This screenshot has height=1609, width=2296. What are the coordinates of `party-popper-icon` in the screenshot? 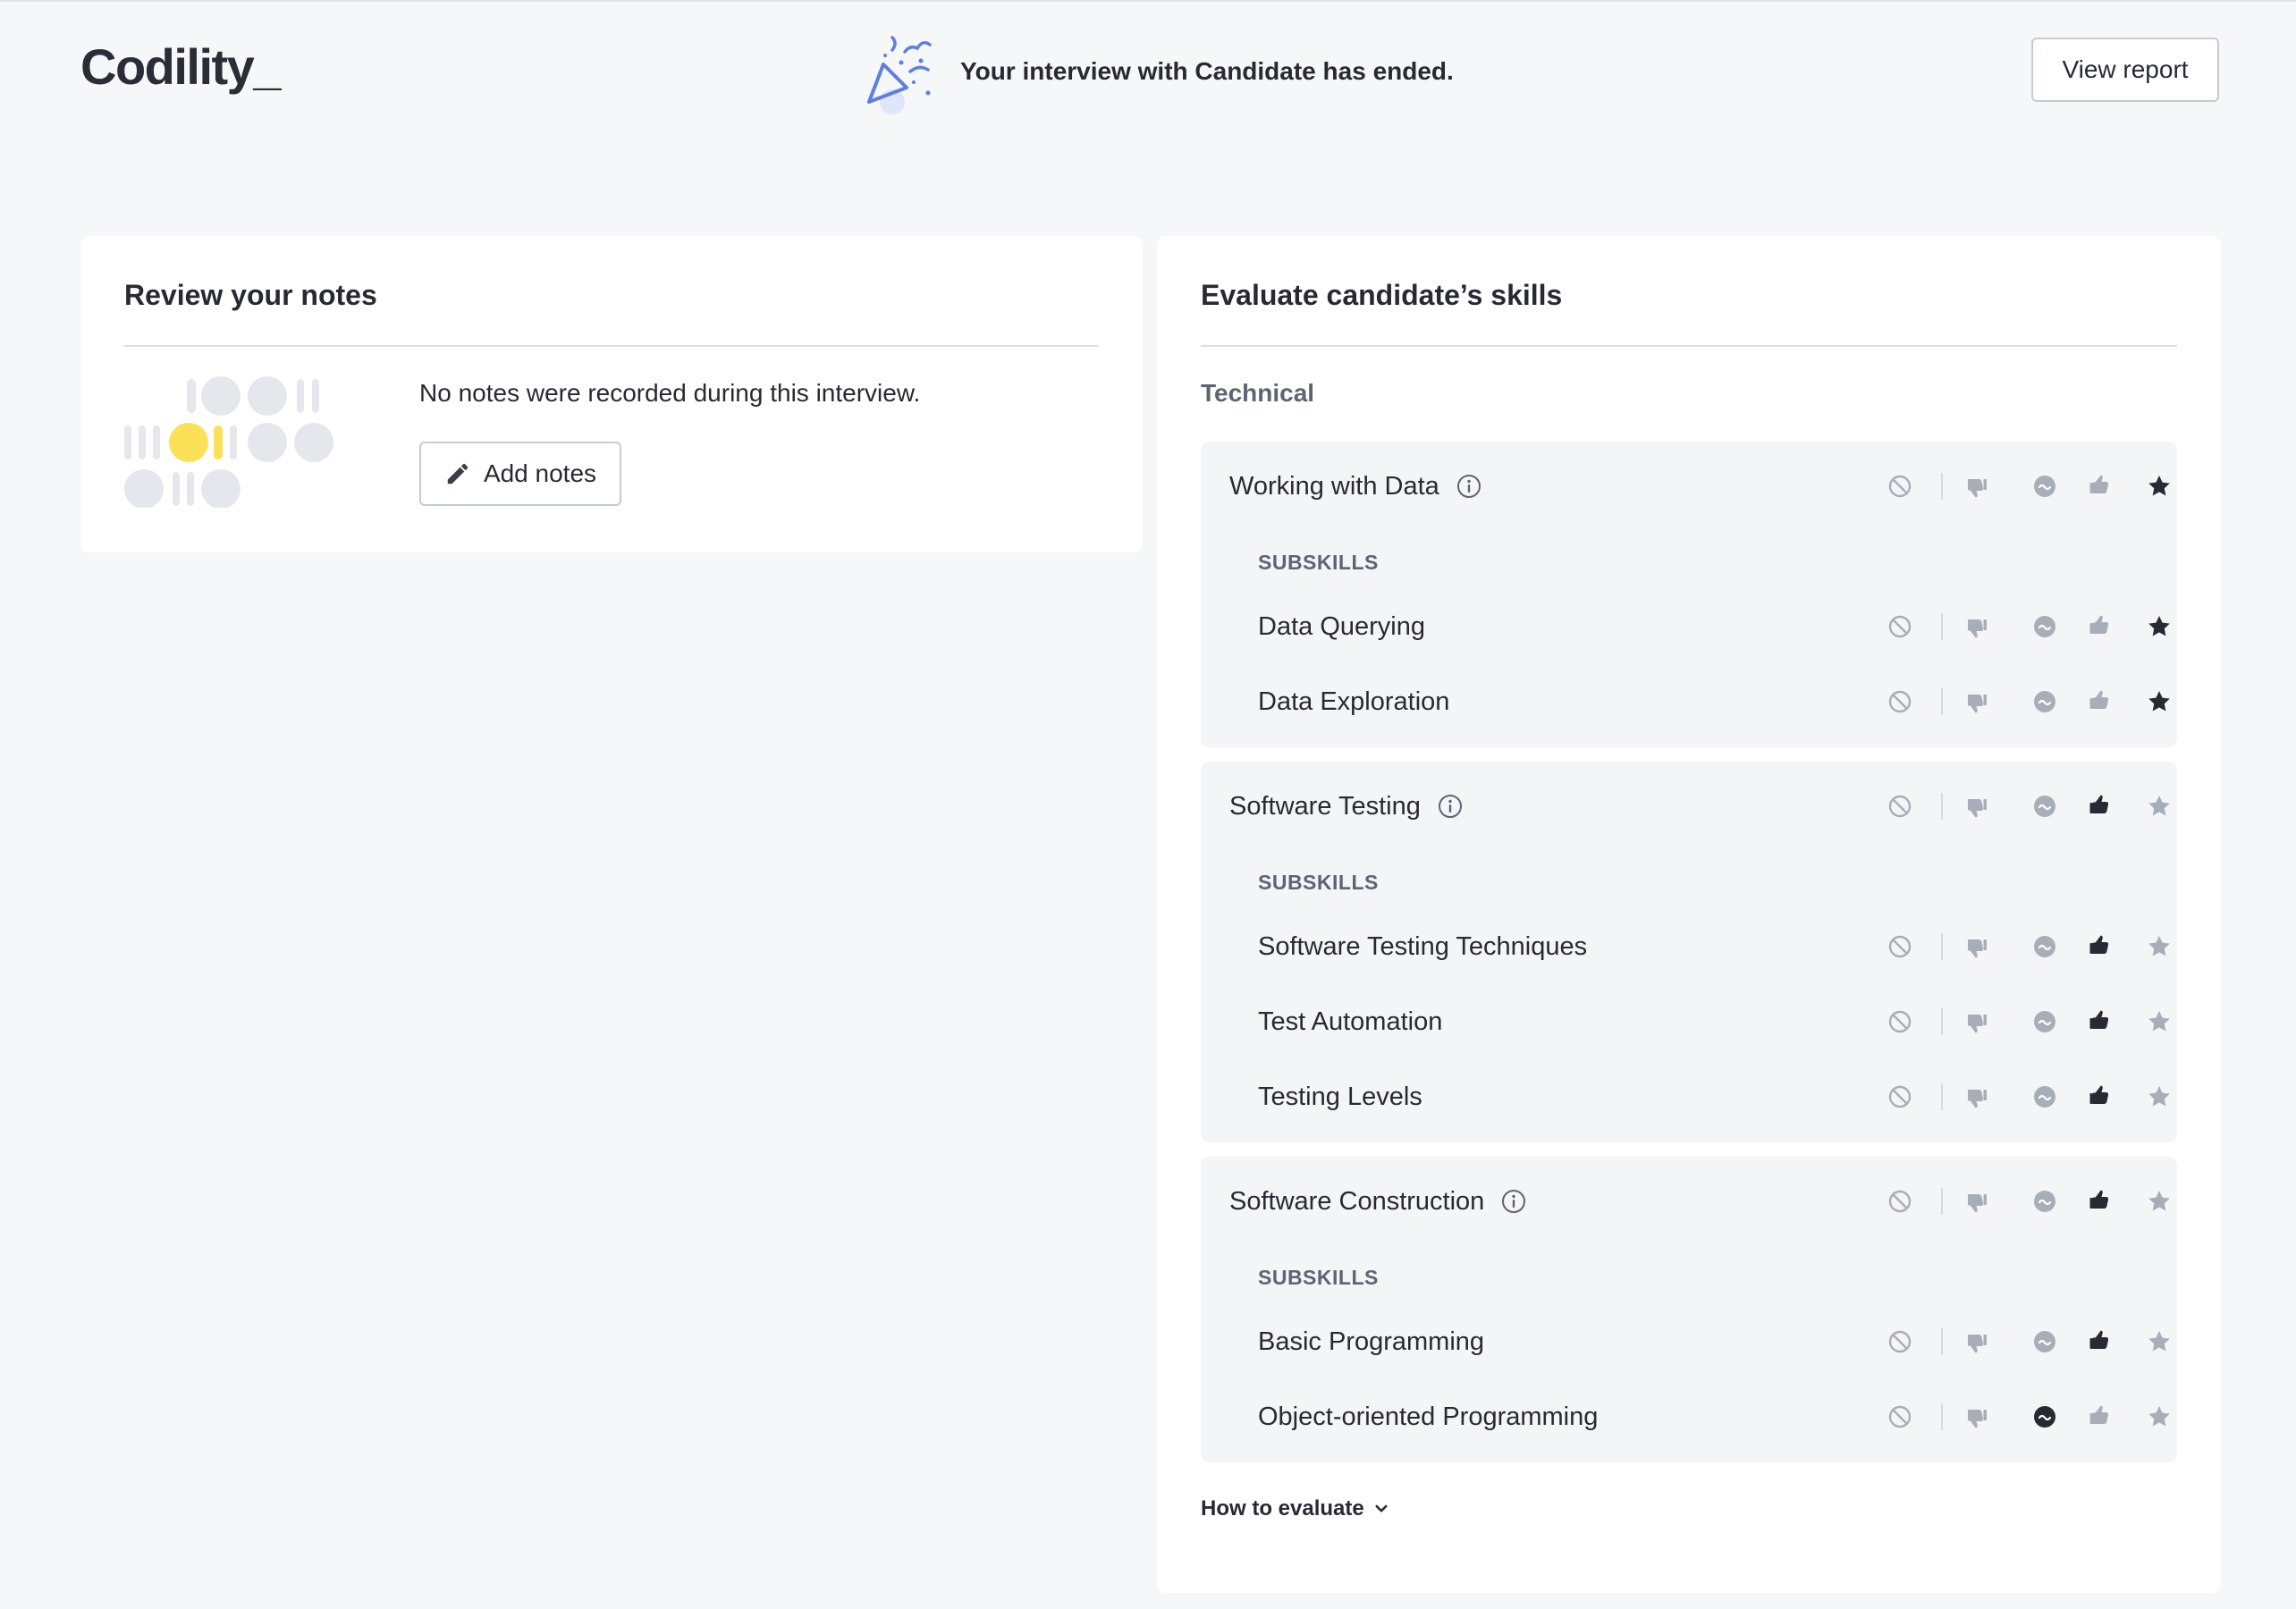 It's located at (899, 75).